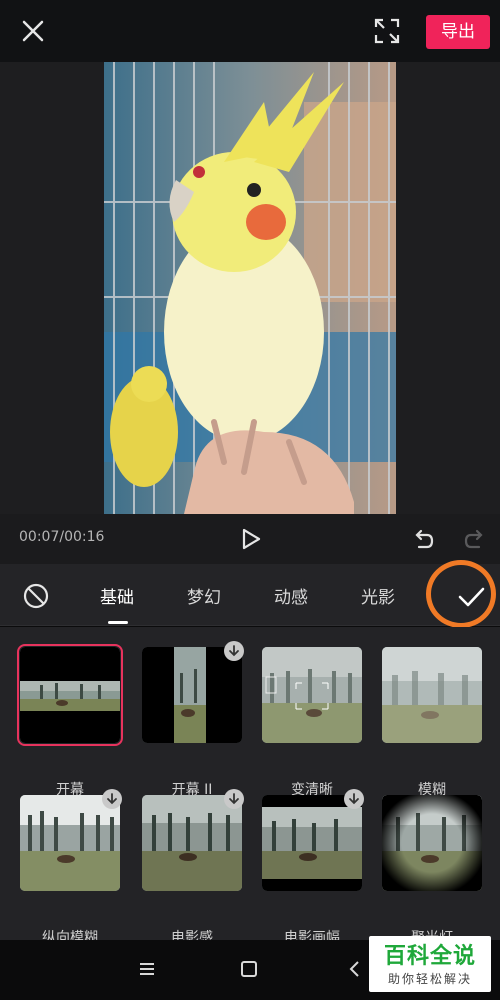 Image resolution: width=500 pixels, height=1000 pixels. Describe the element at coordinates (471, 597) in the screenshot. I see `checkmark-icon` at that location.